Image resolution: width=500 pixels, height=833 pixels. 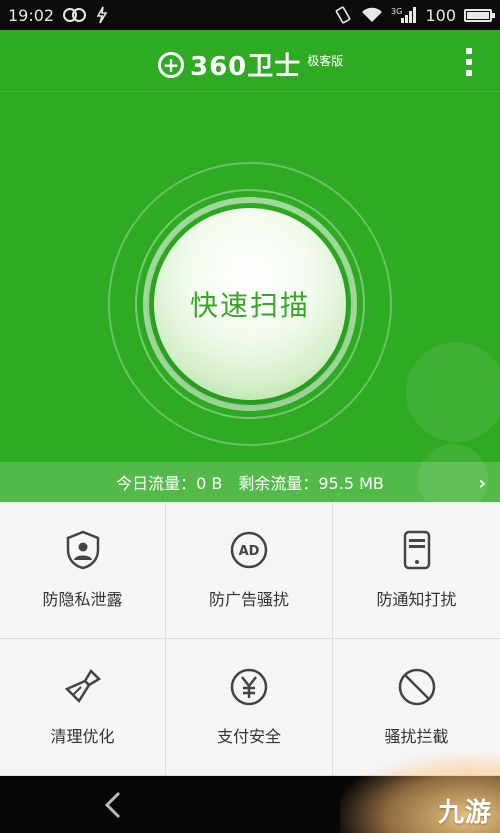 I want to click on more-vertical-icon, so click(x=469, y=62).